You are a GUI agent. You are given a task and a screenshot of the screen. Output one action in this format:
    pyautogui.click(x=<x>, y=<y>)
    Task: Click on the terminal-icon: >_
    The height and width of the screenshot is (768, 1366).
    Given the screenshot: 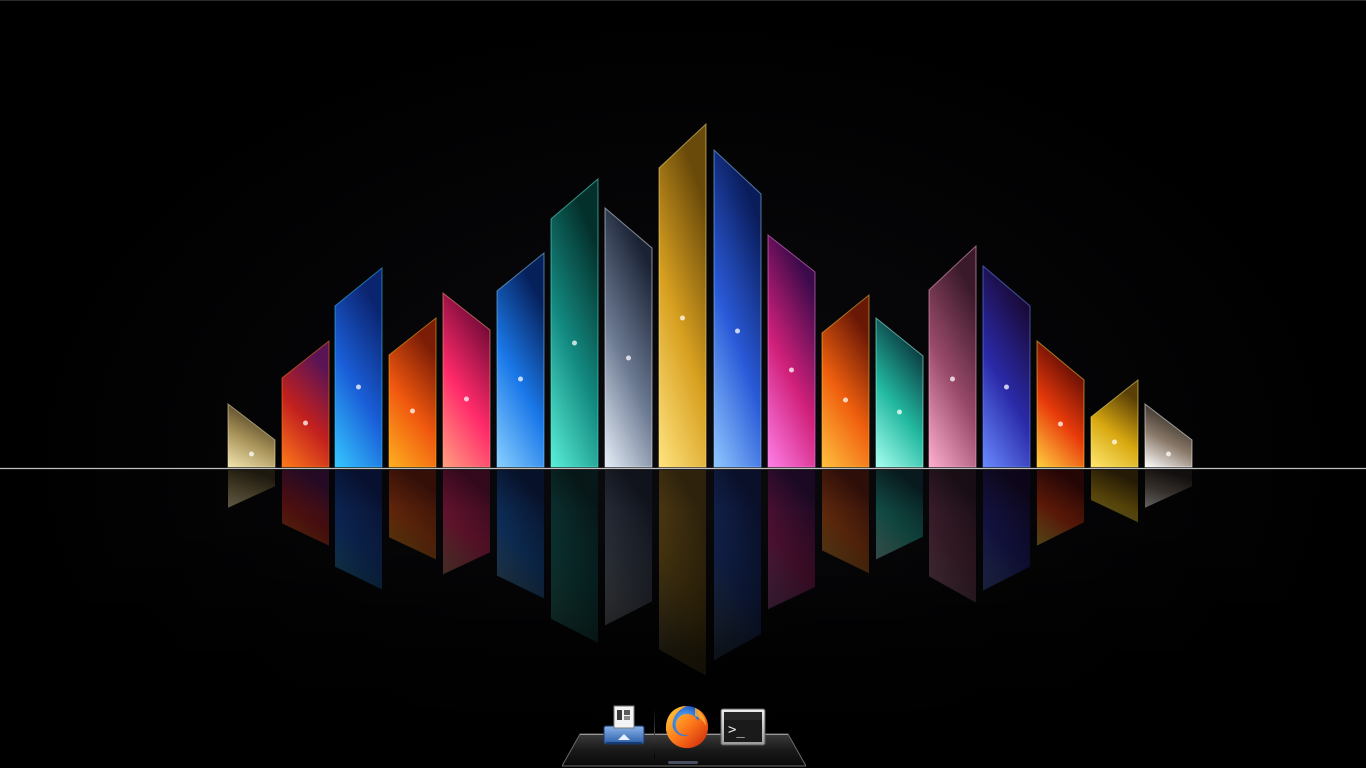 What is the action you would take?
    pyautogui.click(x=743, y=727)
    